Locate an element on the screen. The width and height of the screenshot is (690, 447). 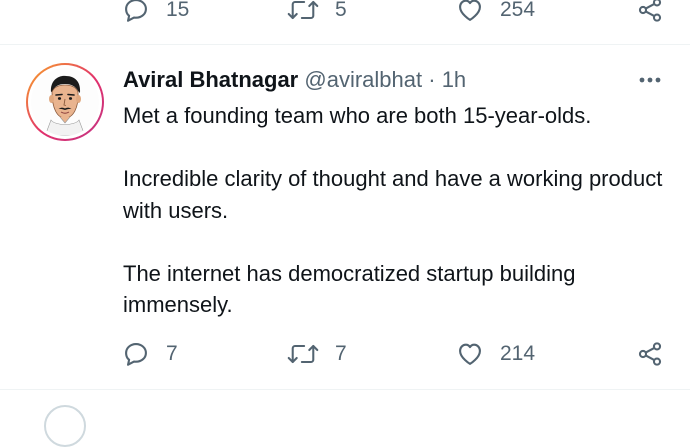
user-handle: @aviralbhat is located at coordinates (363, 79).